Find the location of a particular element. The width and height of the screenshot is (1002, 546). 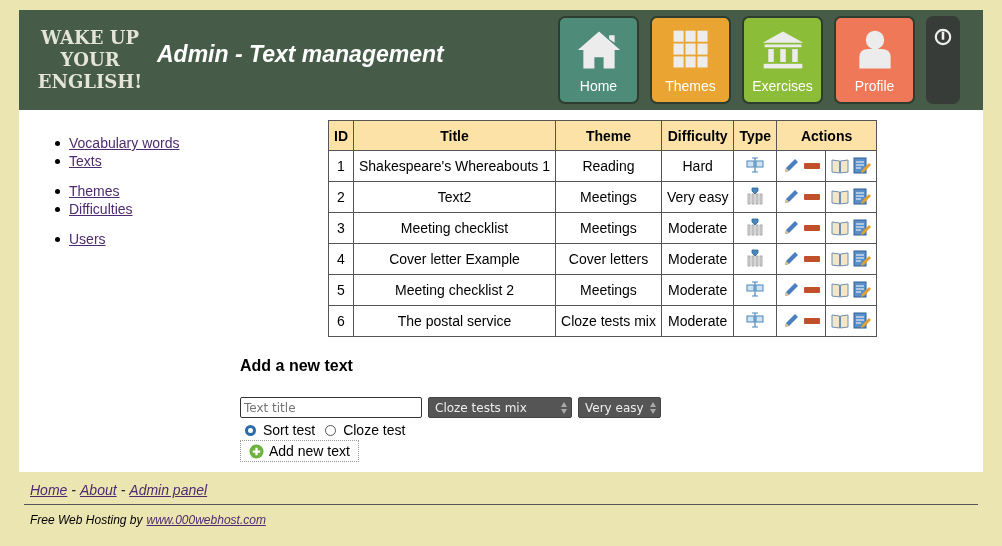

table-cell: 1 is located at coordinates (341, 166).